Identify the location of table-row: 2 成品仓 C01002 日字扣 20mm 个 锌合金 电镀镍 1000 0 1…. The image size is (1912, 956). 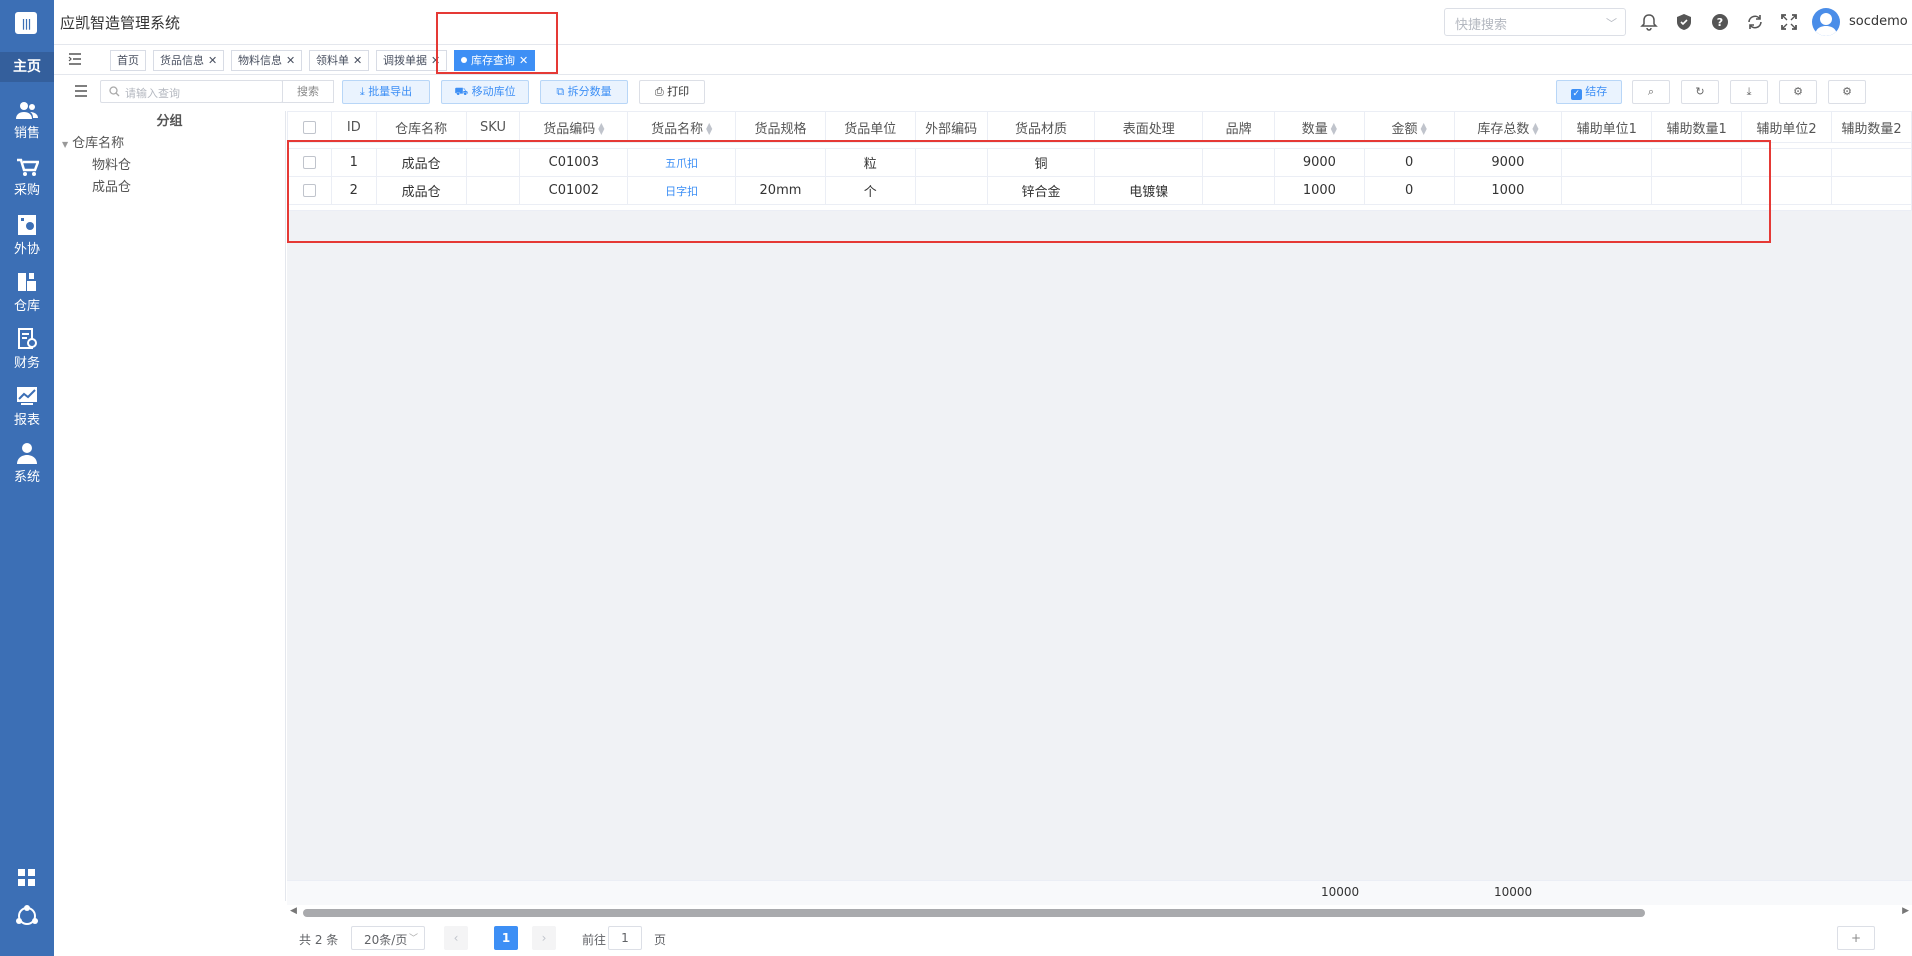
(1099, 190).